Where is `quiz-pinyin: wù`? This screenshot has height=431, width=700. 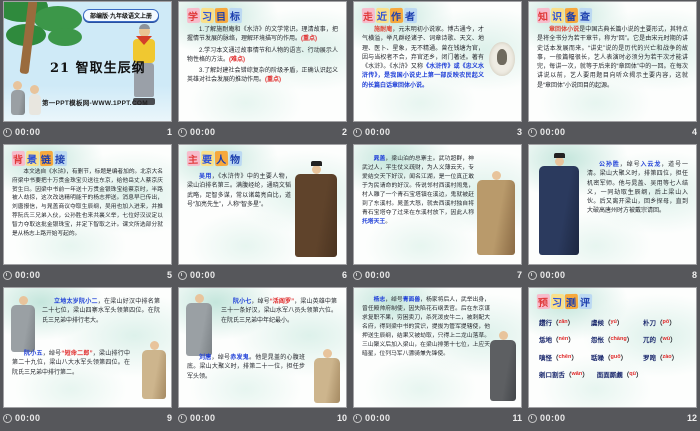
quiz-pinyin: wù is located at coordinates (666, 339).